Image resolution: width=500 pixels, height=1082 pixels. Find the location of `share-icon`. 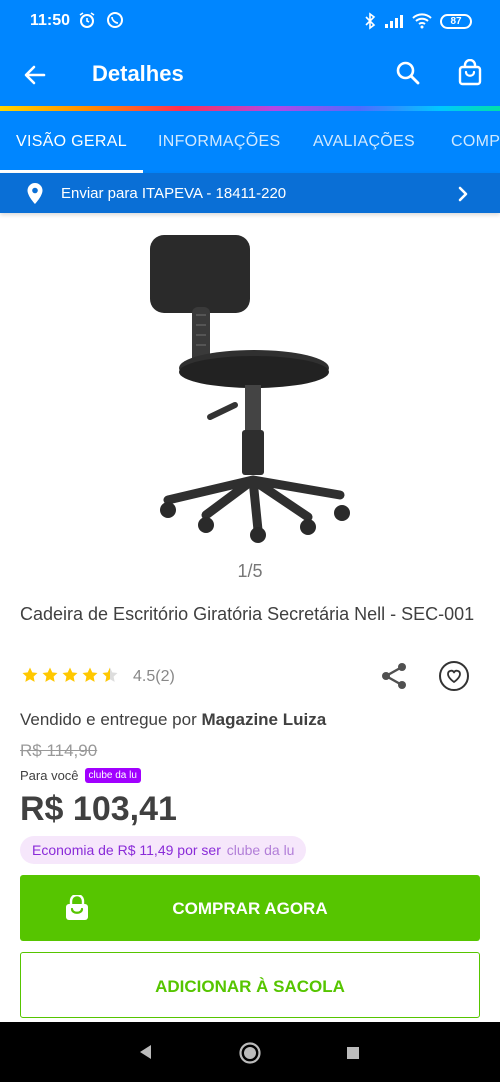

share-icon is located at coordinates (394, 676).